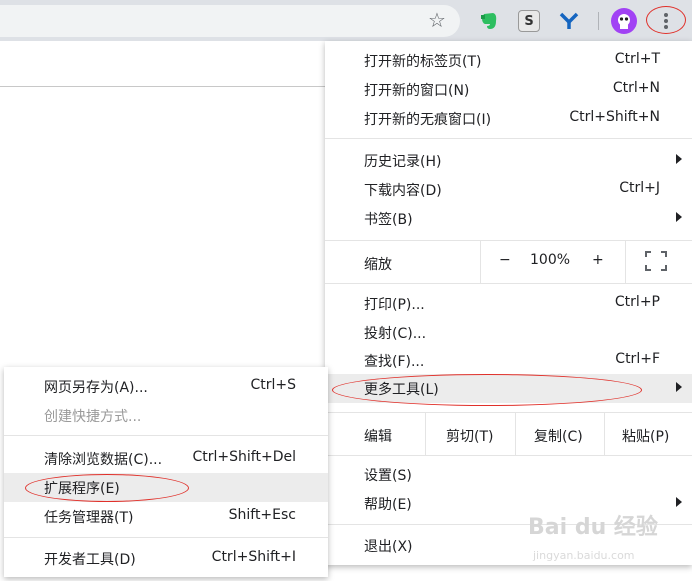  I want to click on s-extension-letter: S, so click(529, 21).